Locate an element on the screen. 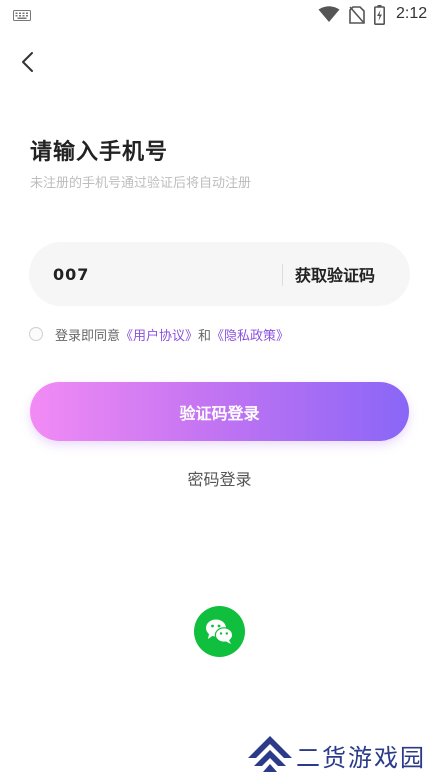 The width and height of the screenshot is (439, 780). page-subtitle: 未注册的手机号通过验证后将自动注册 is located at coordinates (141, 183).